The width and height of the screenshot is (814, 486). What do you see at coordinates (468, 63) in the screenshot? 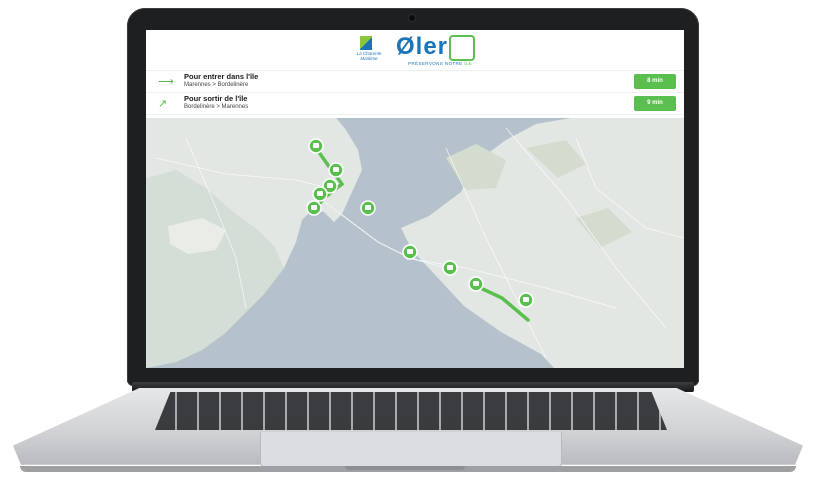
I see `tagline-accent: ÎLE` at bounding box center [468, 63].